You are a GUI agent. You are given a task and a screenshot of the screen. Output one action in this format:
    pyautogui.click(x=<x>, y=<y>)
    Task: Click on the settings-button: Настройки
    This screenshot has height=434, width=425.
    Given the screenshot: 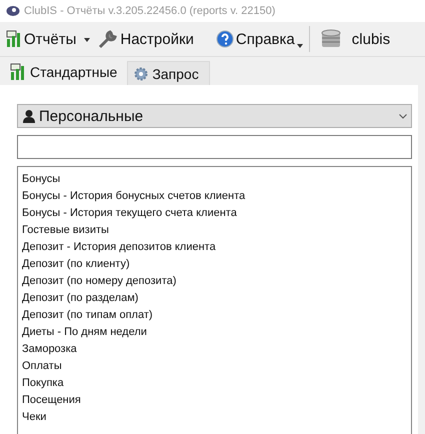 What is the action you would take?
    pyautogui.click(x=146, y=39)
    